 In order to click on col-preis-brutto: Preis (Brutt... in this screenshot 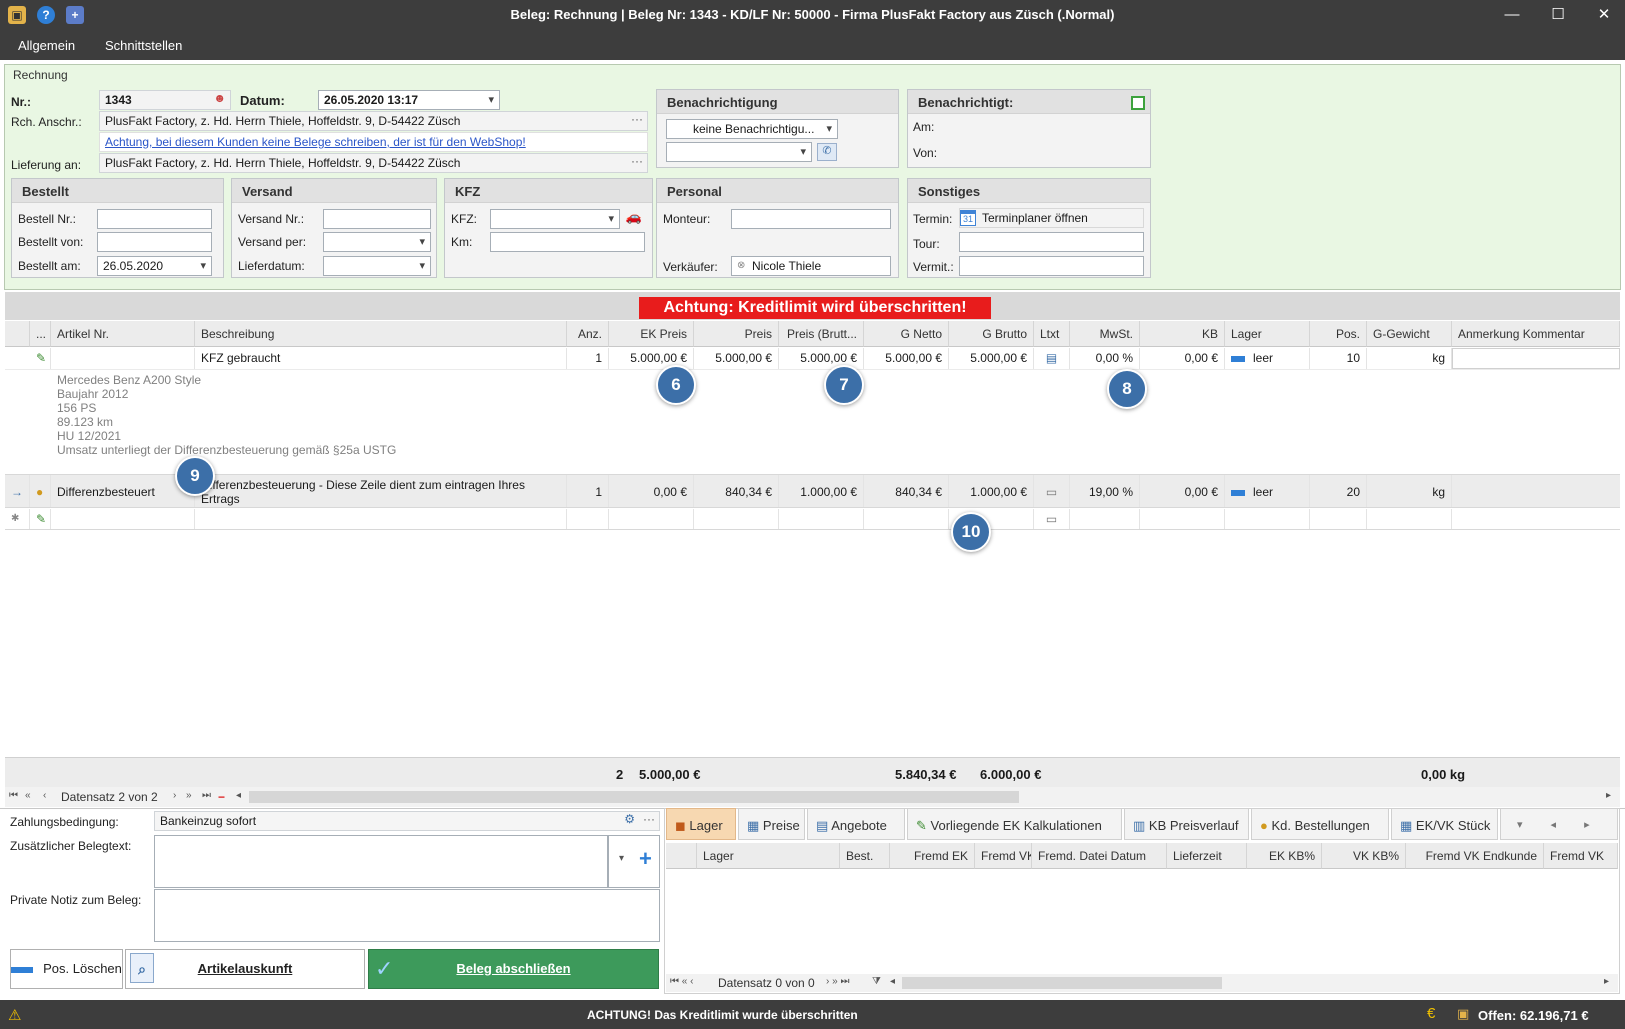, I will do `click(821, 334)`.